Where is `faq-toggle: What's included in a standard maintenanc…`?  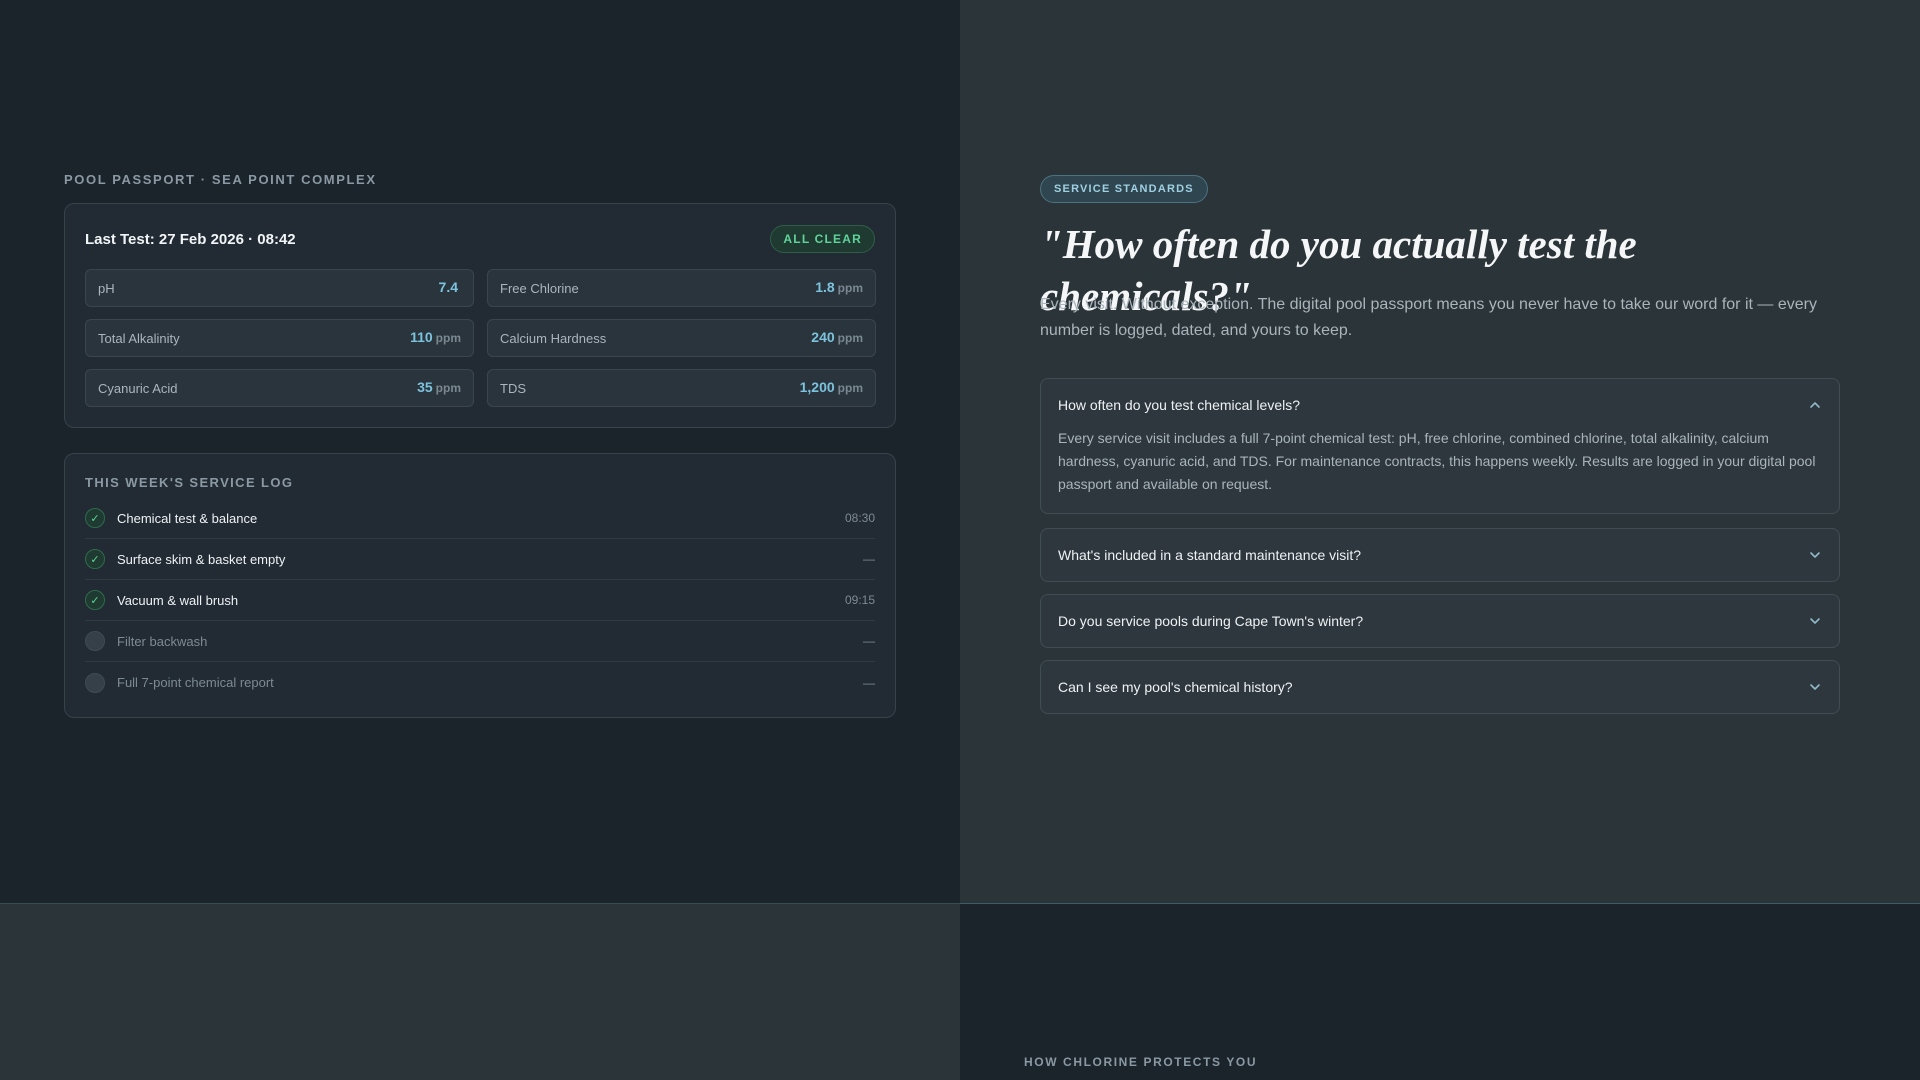 faq-toggle: What's included in a standard maintenanc… is located at coordinates (1440, 555).